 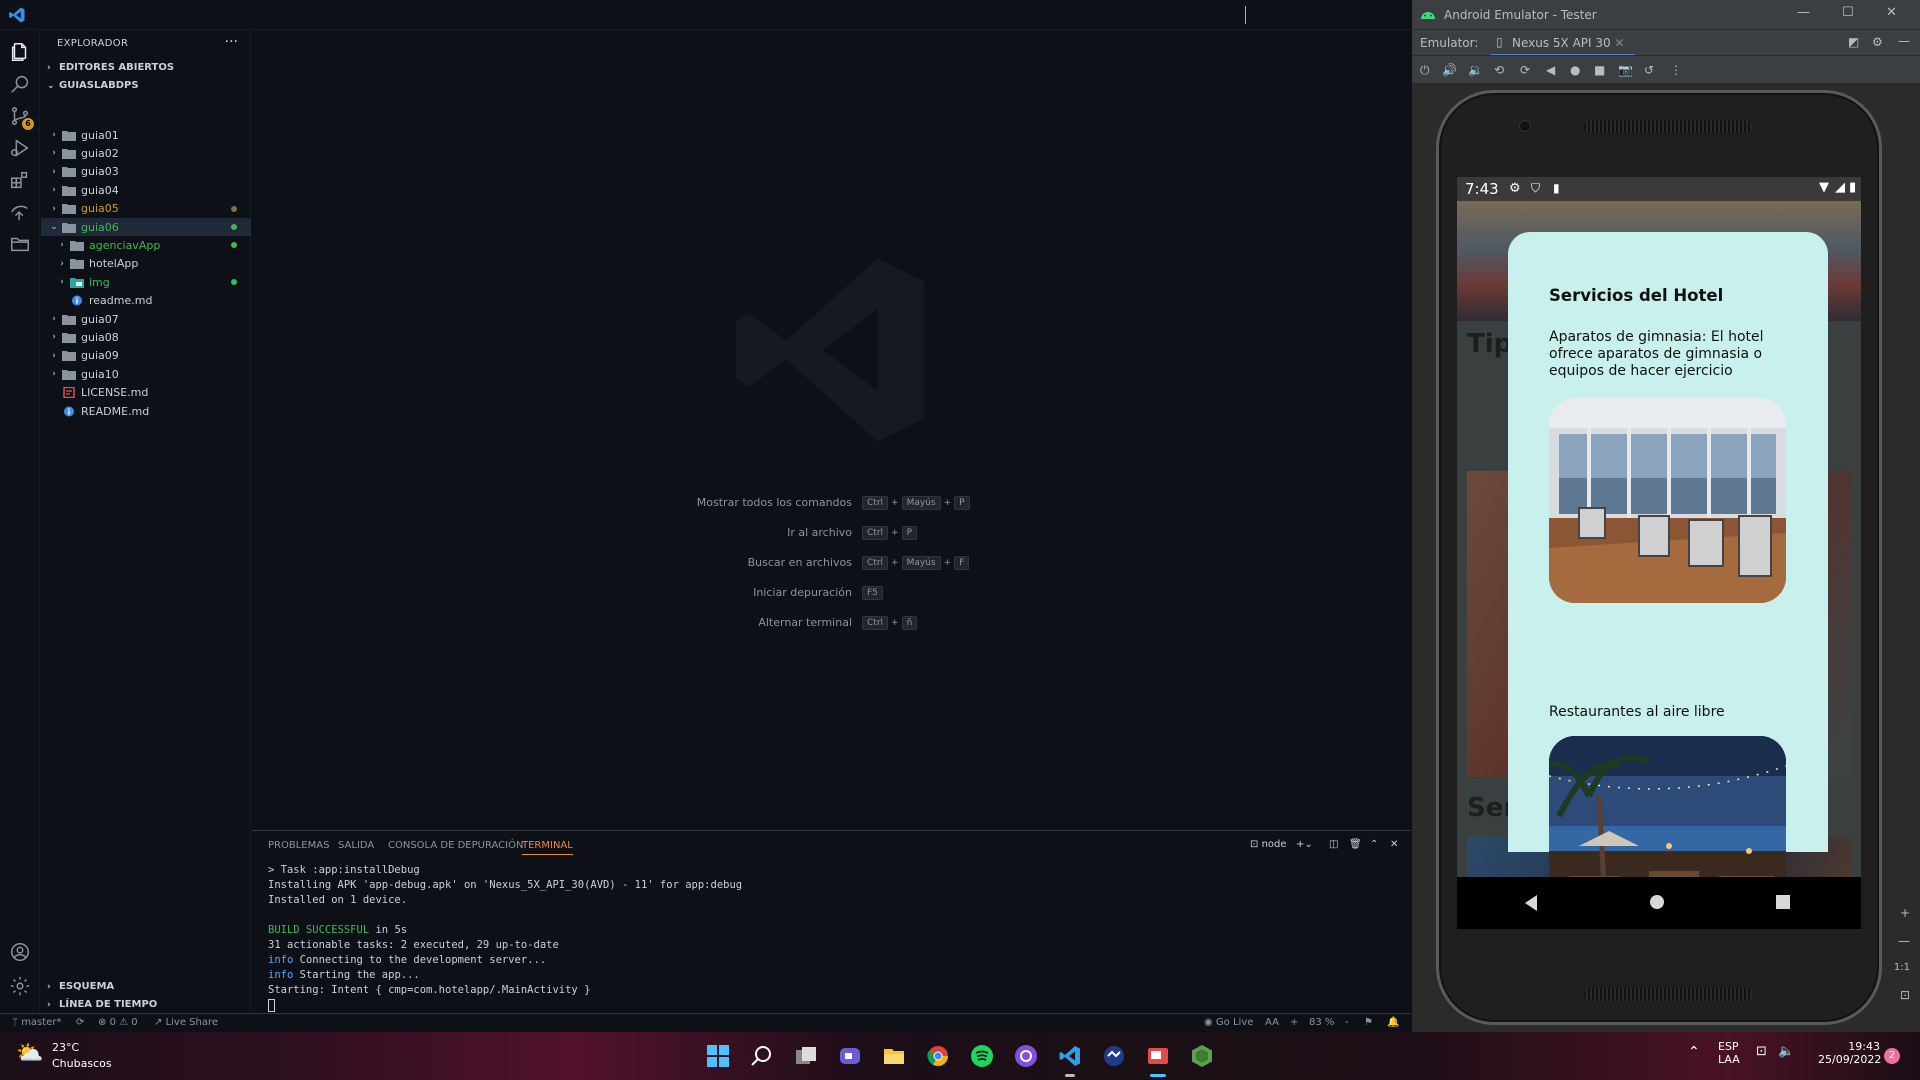 What do you see at coordinates (1892, 1056) in the screenshot?
I see `notification-badge: 2` at bounding box center [1892, 1056].